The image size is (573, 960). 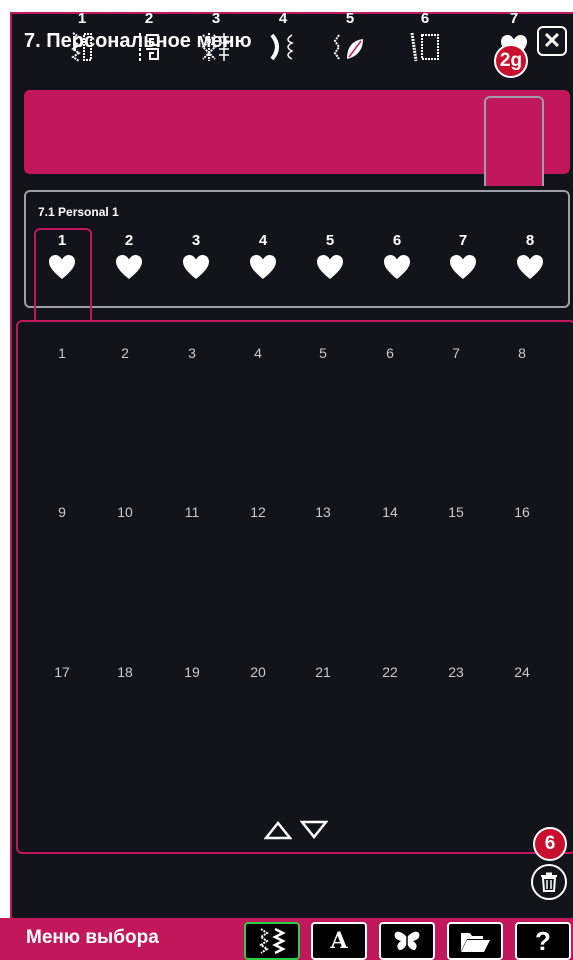 I want to click on stitch-slot-6: 6, so click(x=390, y=353).